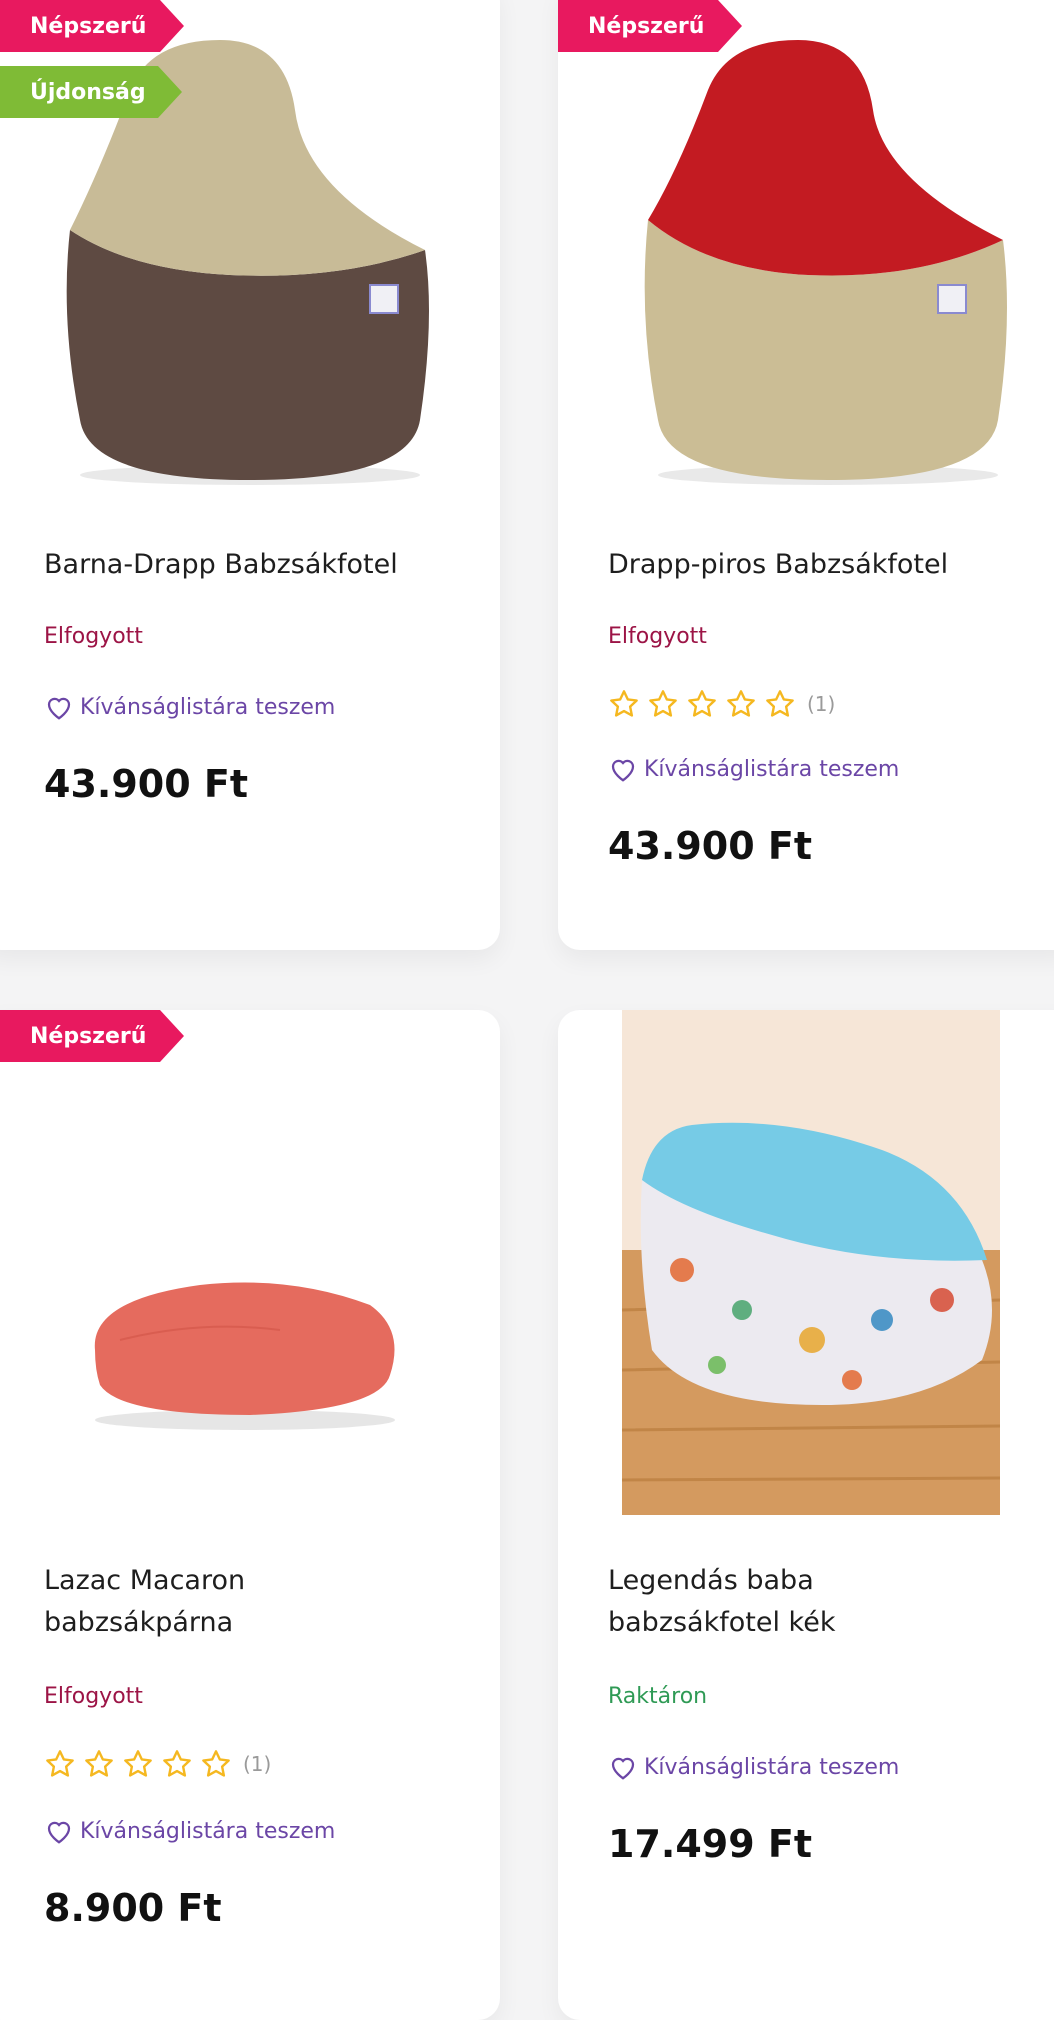 The width and height of the screenshot is (1054, 2020). Describe the element at coordinates (658, 1696) in the screenshot. I see `stock-status: Raktáron` at that location.